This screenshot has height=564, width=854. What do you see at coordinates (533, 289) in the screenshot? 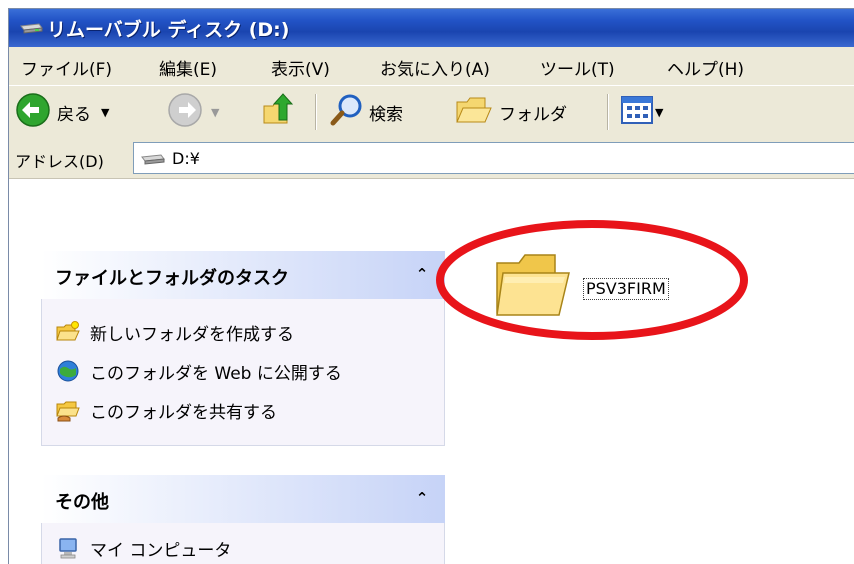
I see `folder-icon` at bounding box center [533, 289].